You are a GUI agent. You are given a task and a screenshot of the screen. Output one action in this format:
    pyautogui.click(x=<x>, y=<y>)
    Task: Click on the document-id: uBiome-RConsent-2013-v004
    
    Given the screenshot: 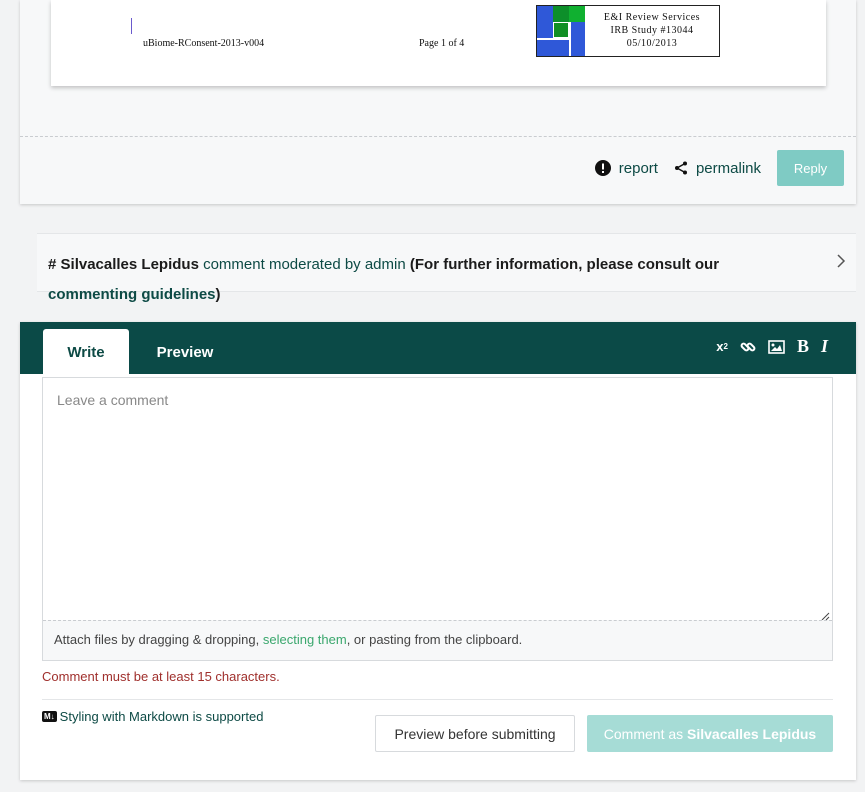 What is the action you would take?
    pyautogui.click(x=204, y=43)
    